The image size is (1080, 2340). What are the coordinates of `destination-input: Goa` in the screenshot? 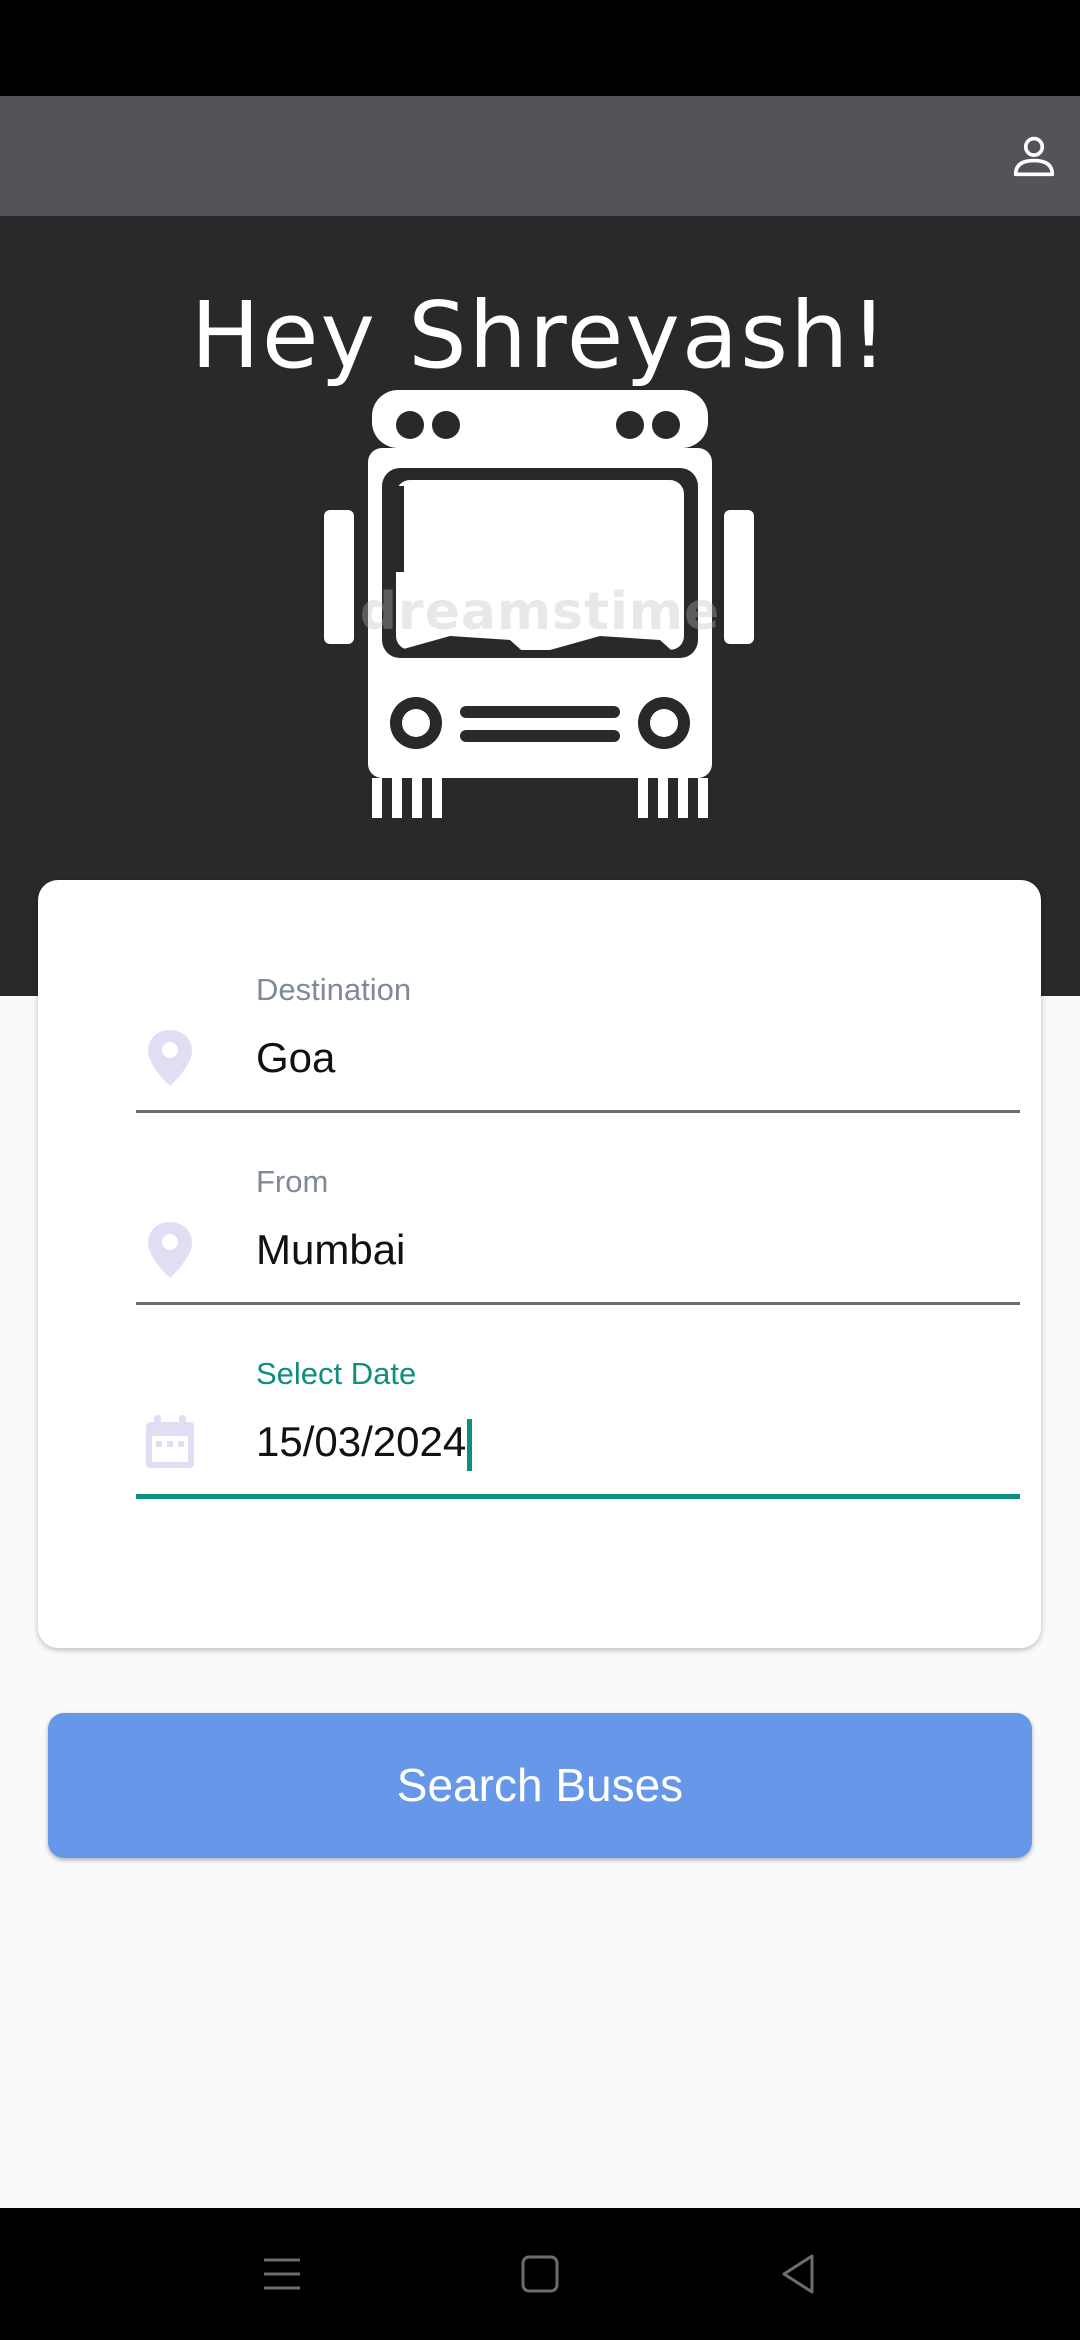 It's located at (295, 1058).